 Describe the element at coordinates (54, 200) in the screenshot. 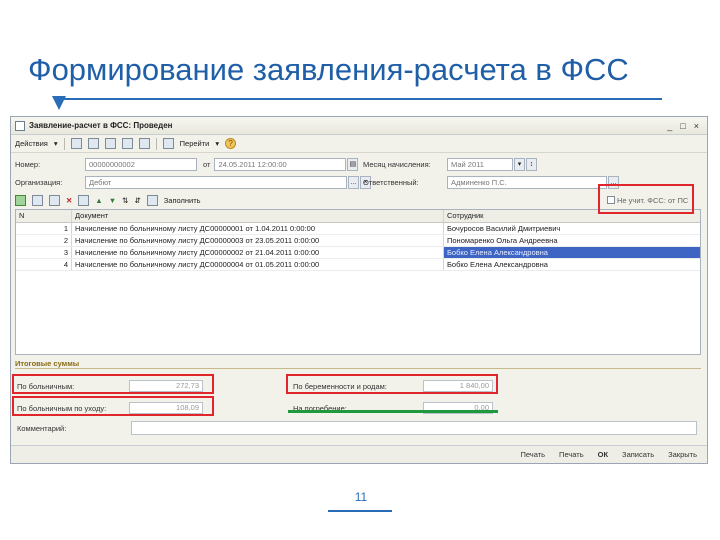

I see `edit-row-icon` at that location.